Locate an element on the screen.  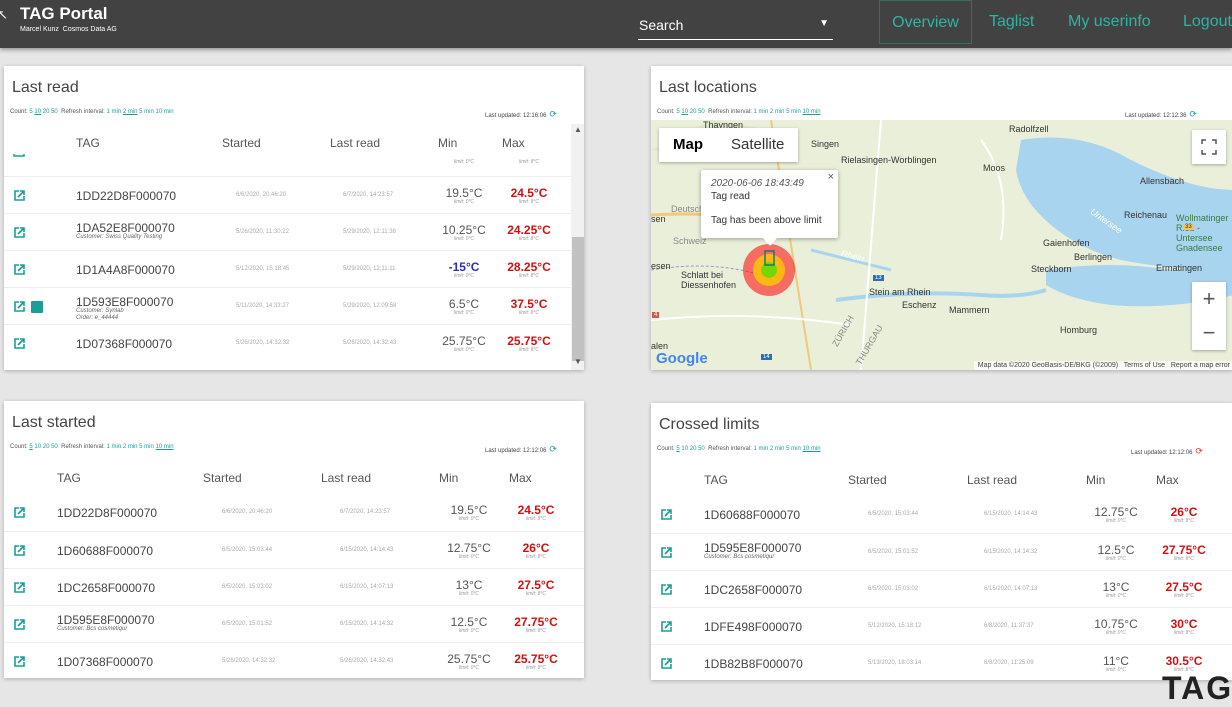
fullscreen-icon is located at coordinates (1209, 147).